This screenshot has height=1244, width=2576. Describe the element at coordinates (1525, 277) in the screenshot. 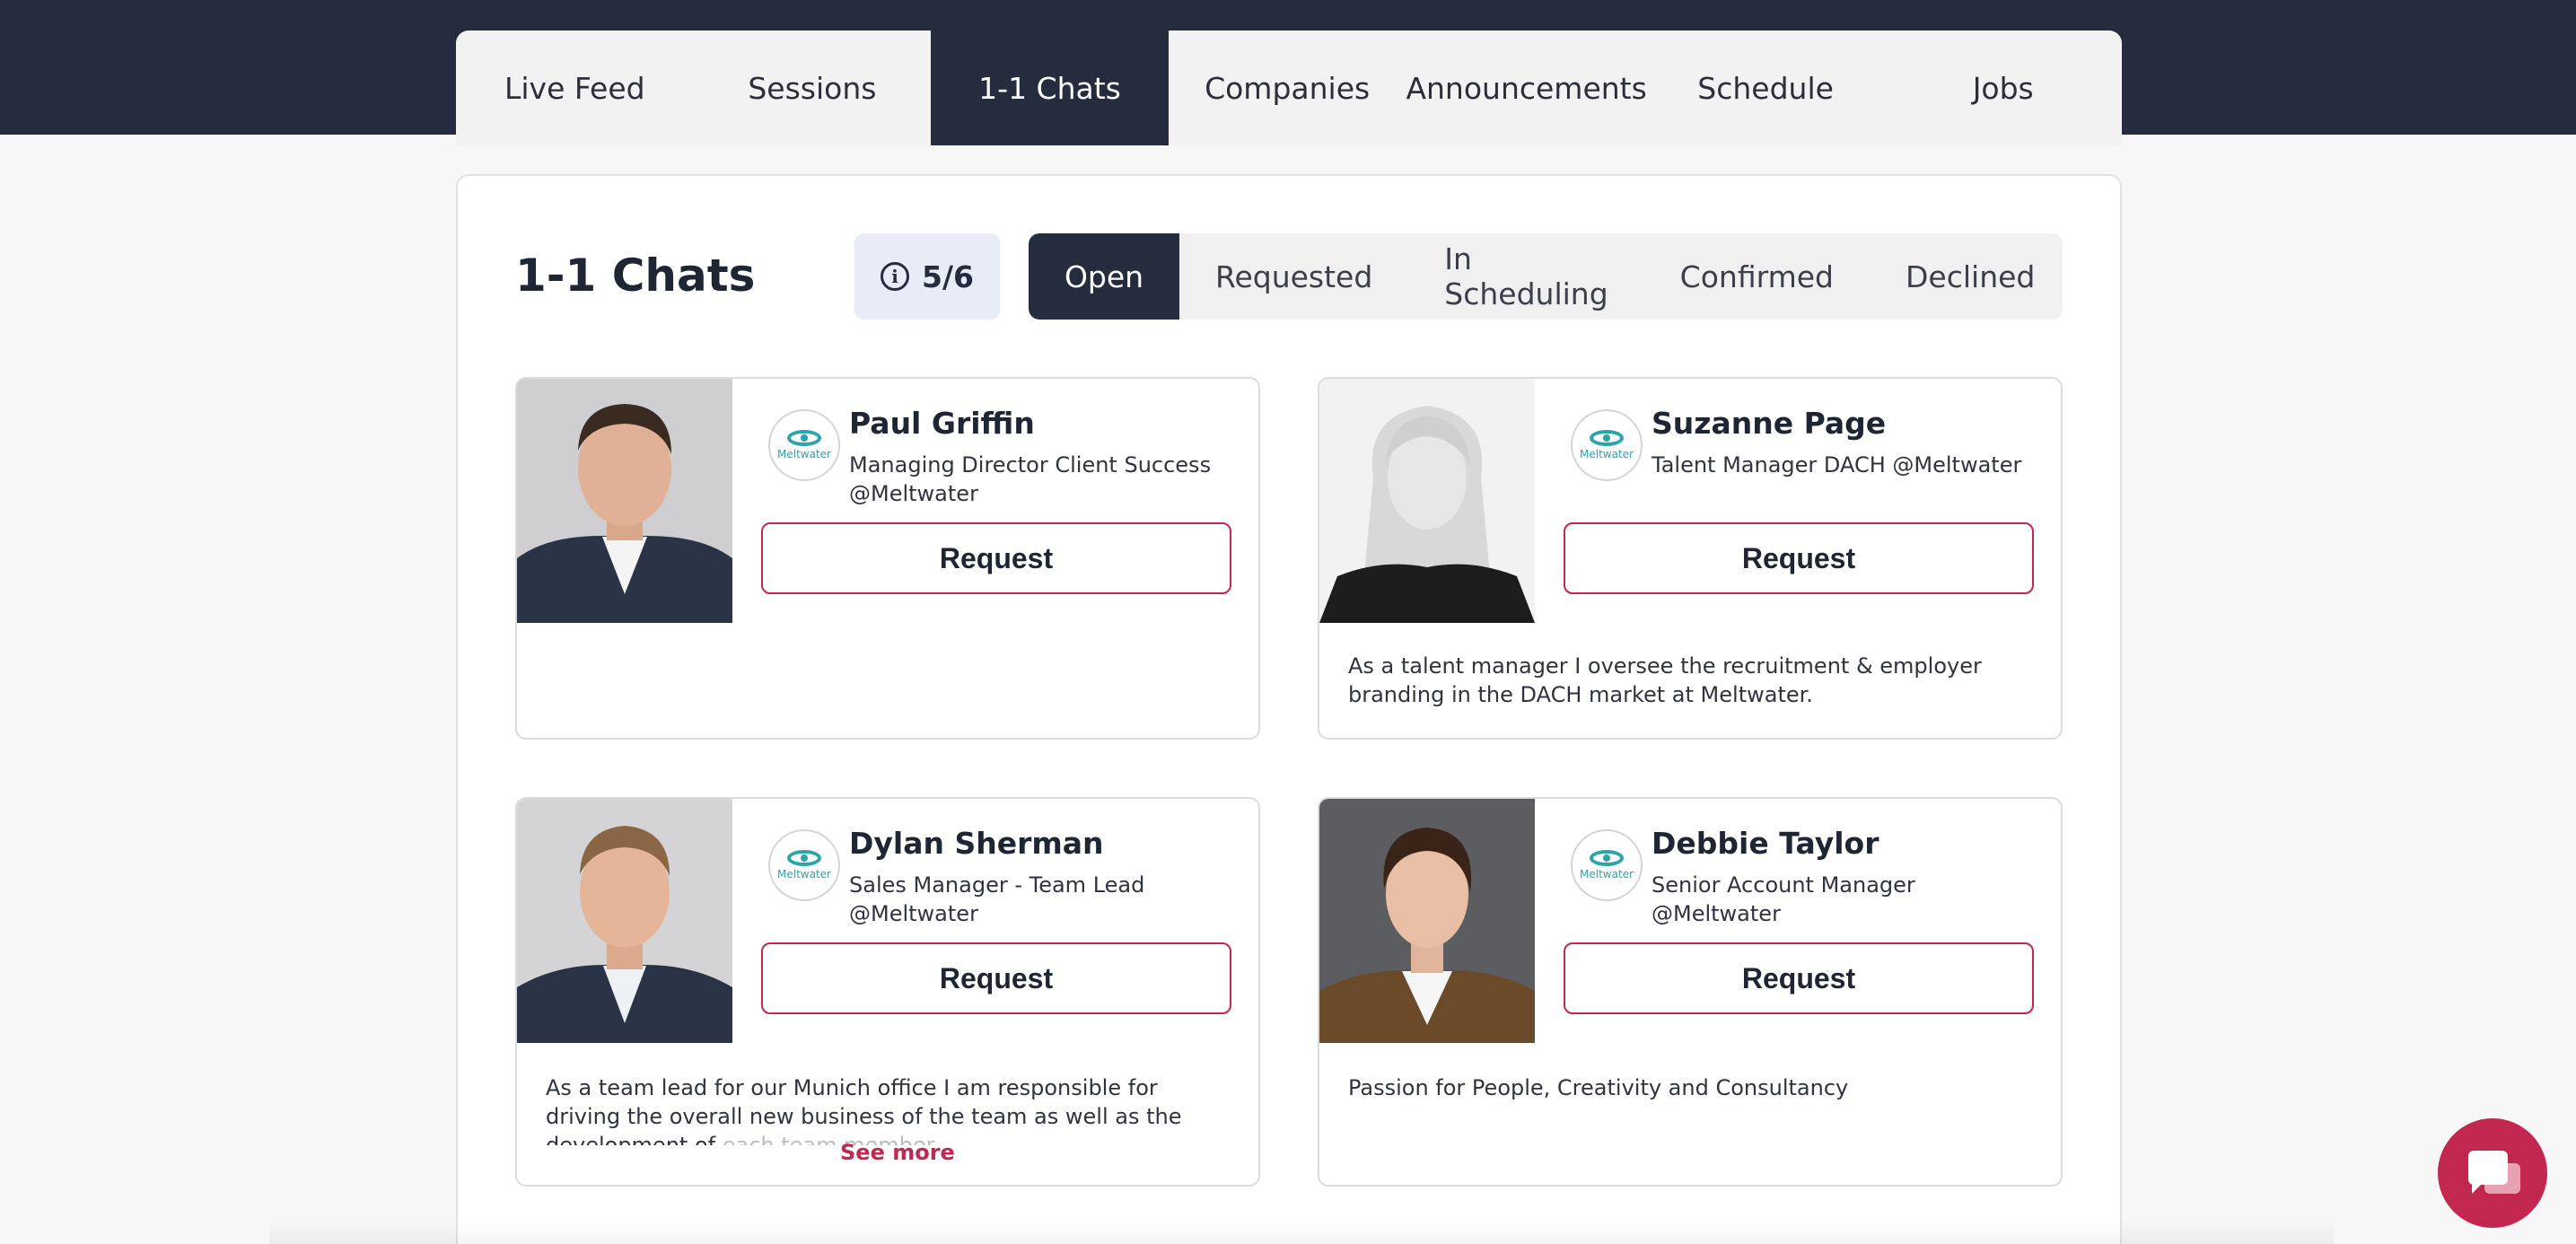

I see `filter-in-scheduling: In Scheduling` at that location.